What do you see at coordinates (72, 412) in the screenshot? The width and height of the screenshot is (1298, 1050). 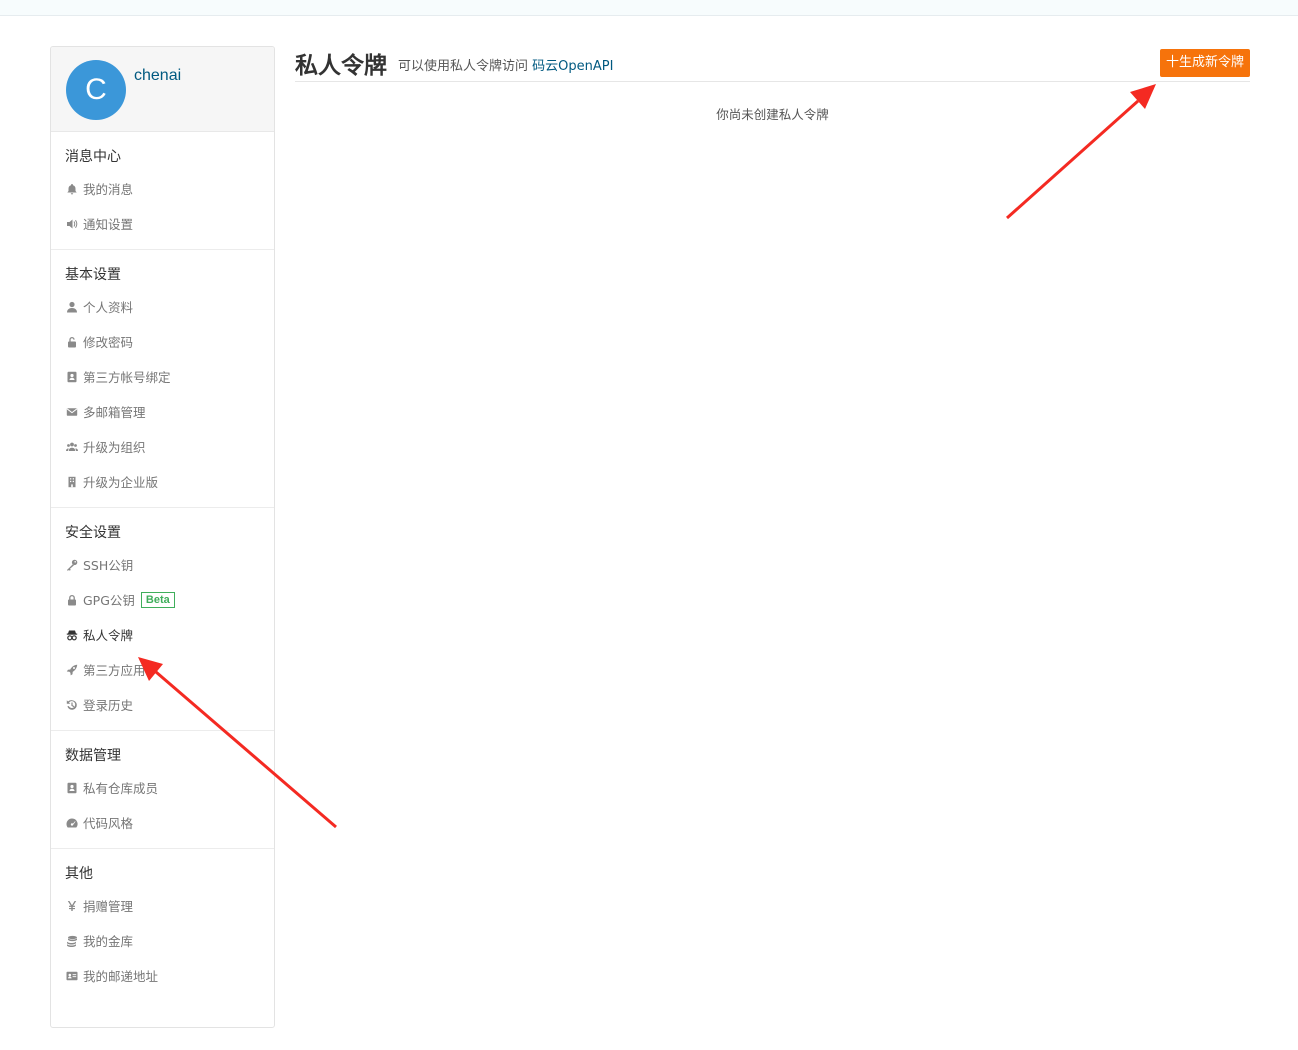 I see `envelope-icon` at bounding box center [72, 412].